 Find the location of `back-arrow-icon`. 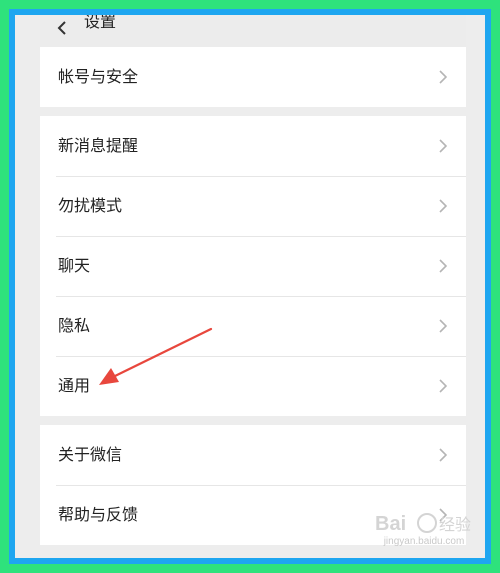

back-arrow-icon is located at coordinates (62, 28).